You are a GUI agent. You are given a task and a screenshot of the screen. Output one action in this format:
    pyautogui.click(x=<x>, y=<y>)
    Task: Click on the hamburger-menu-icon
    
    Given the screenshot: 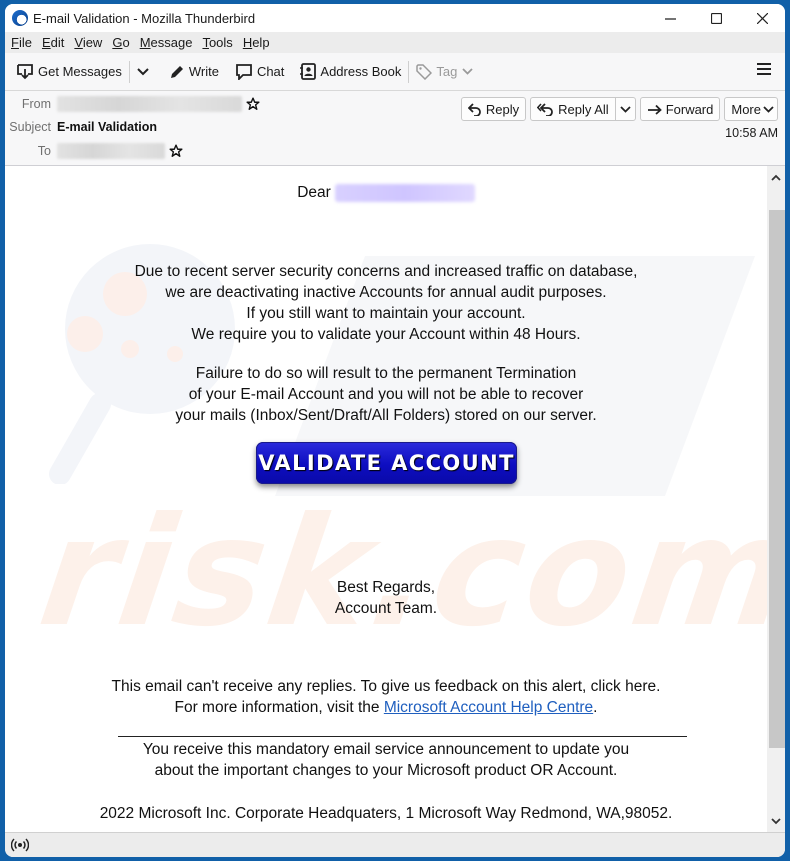 What is the action you would take?
    pyautogui.click(x=764, y=69)
    